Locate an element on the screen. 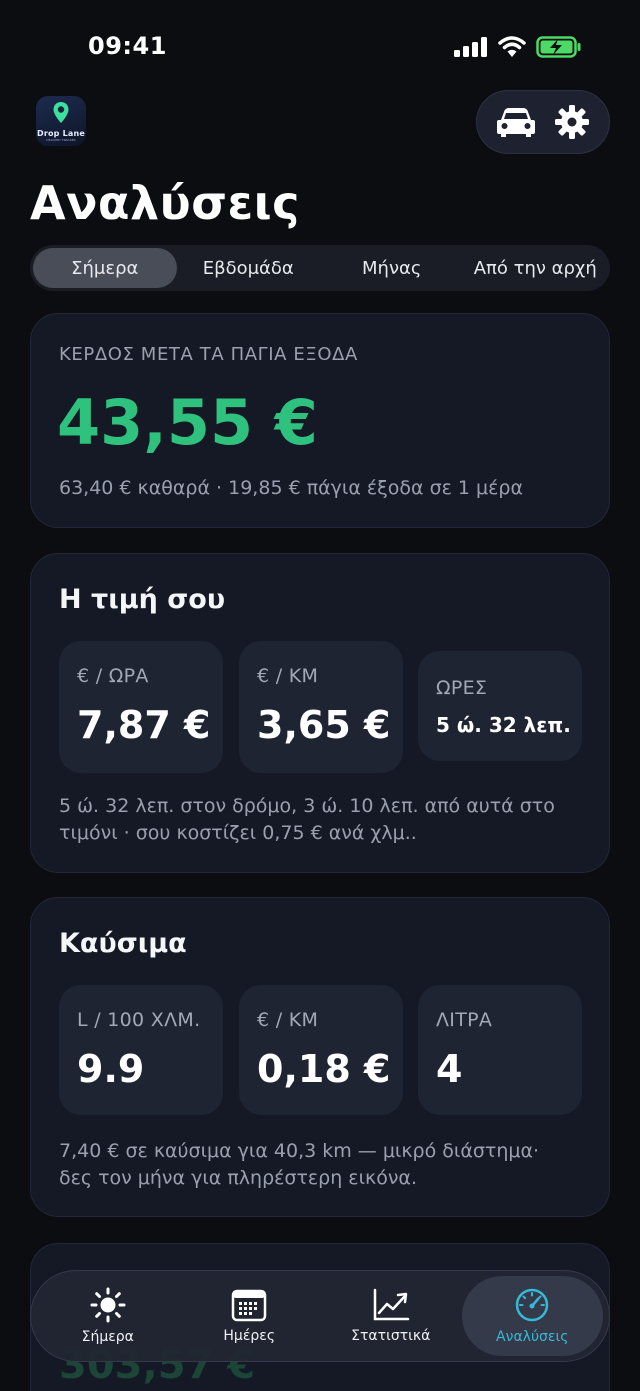 This screenshot has width=640, height=1391. metric-label: € / ΩΡΑ is located at coordinates (113, 676).